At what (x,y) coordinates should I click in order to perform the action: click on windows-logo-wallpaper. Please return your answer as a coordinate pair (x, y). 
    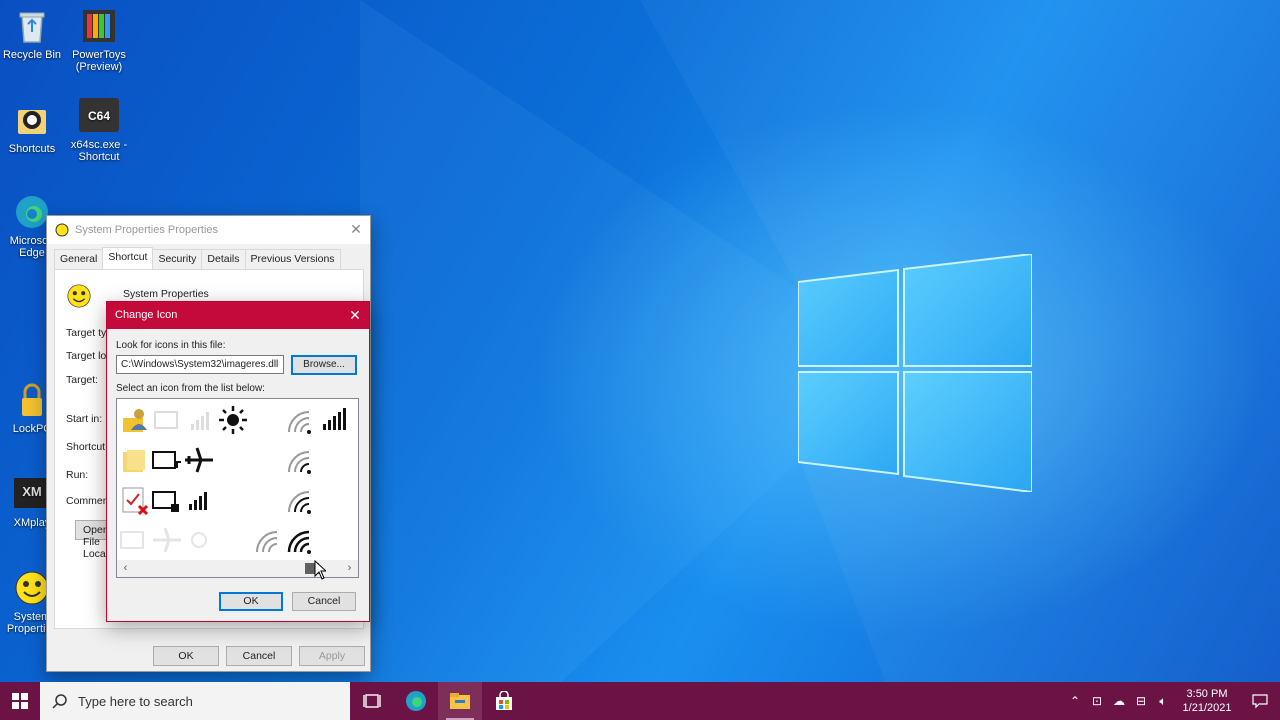
    Looking at the image, I should click on (915, 373).